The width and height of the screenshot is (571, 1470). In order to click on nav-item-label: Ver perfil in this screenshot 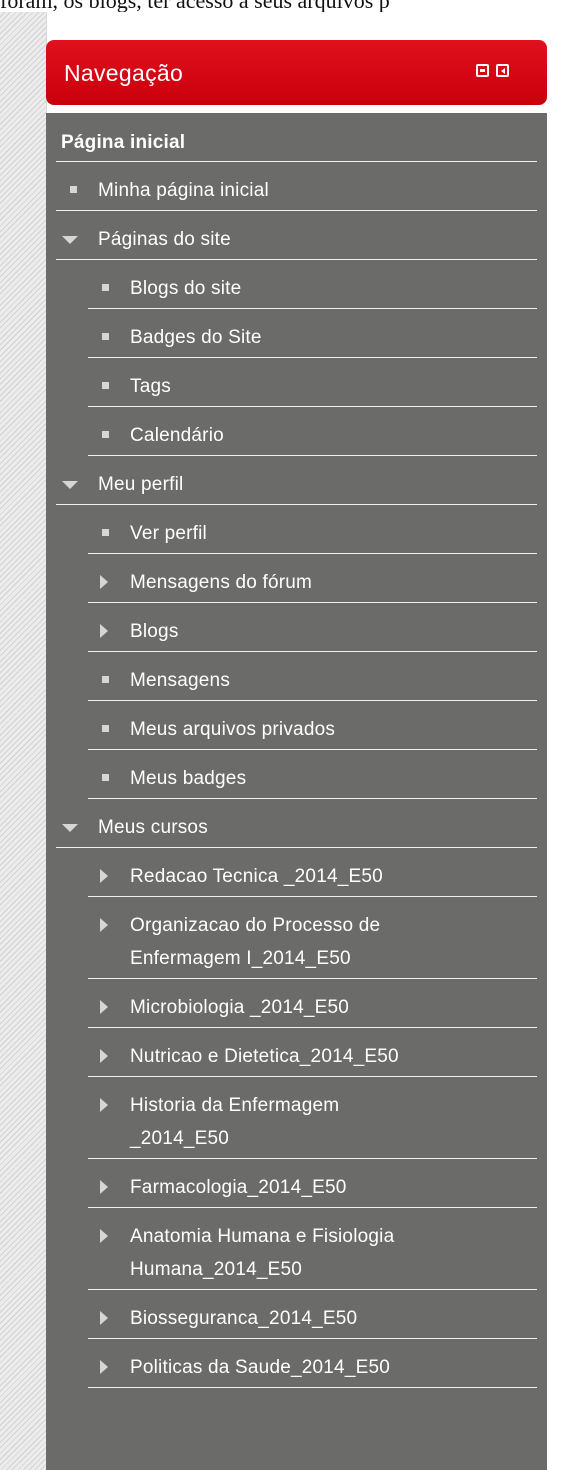, I will do `click(168, 533)`.